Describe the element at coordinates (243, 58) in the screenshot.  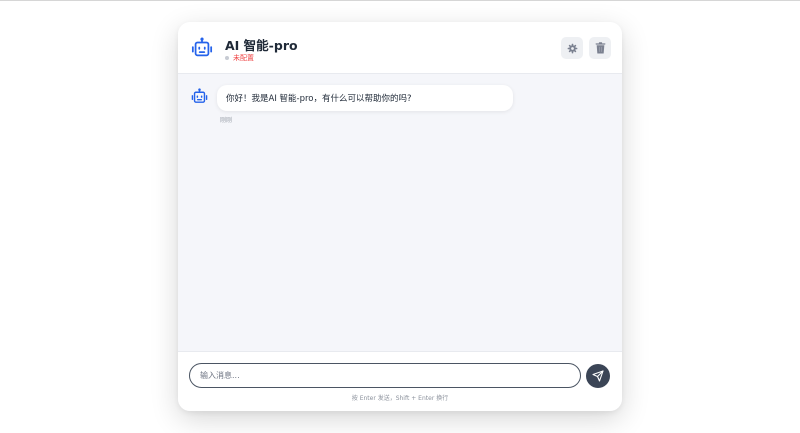
I see `status-text: 未配置` at that location.